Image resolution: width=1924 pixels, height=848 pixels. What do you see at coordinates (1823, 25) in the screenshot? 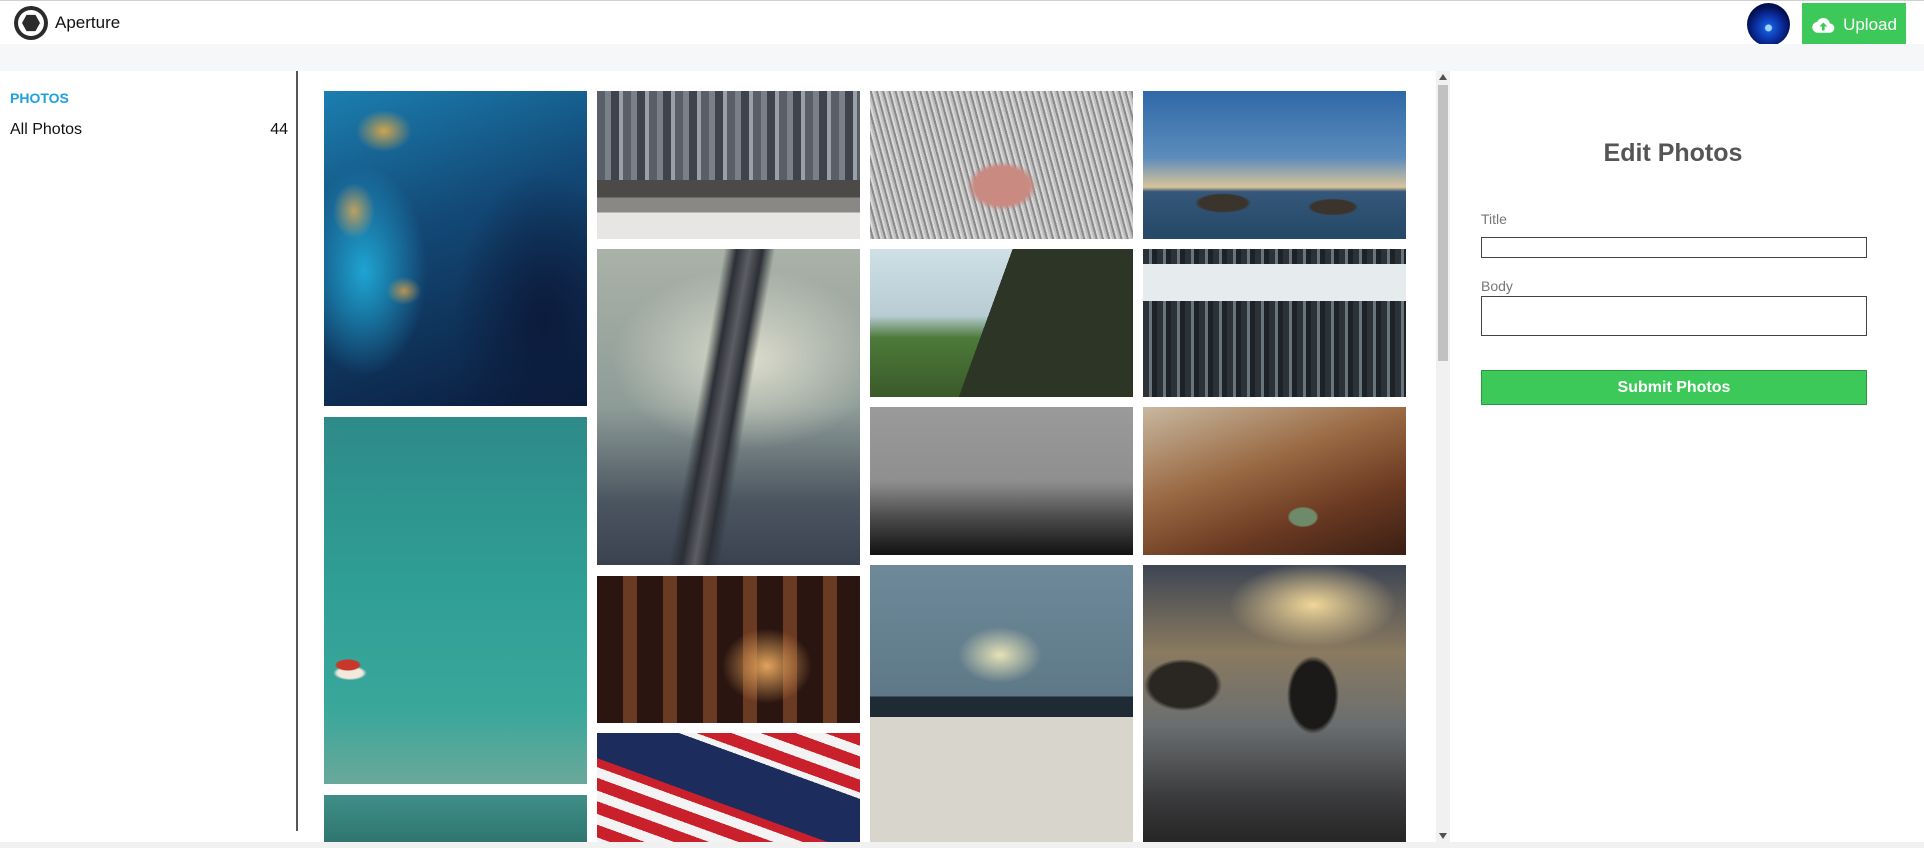
I see `cloud-upload-icon` at bounding box center [1823, 25].